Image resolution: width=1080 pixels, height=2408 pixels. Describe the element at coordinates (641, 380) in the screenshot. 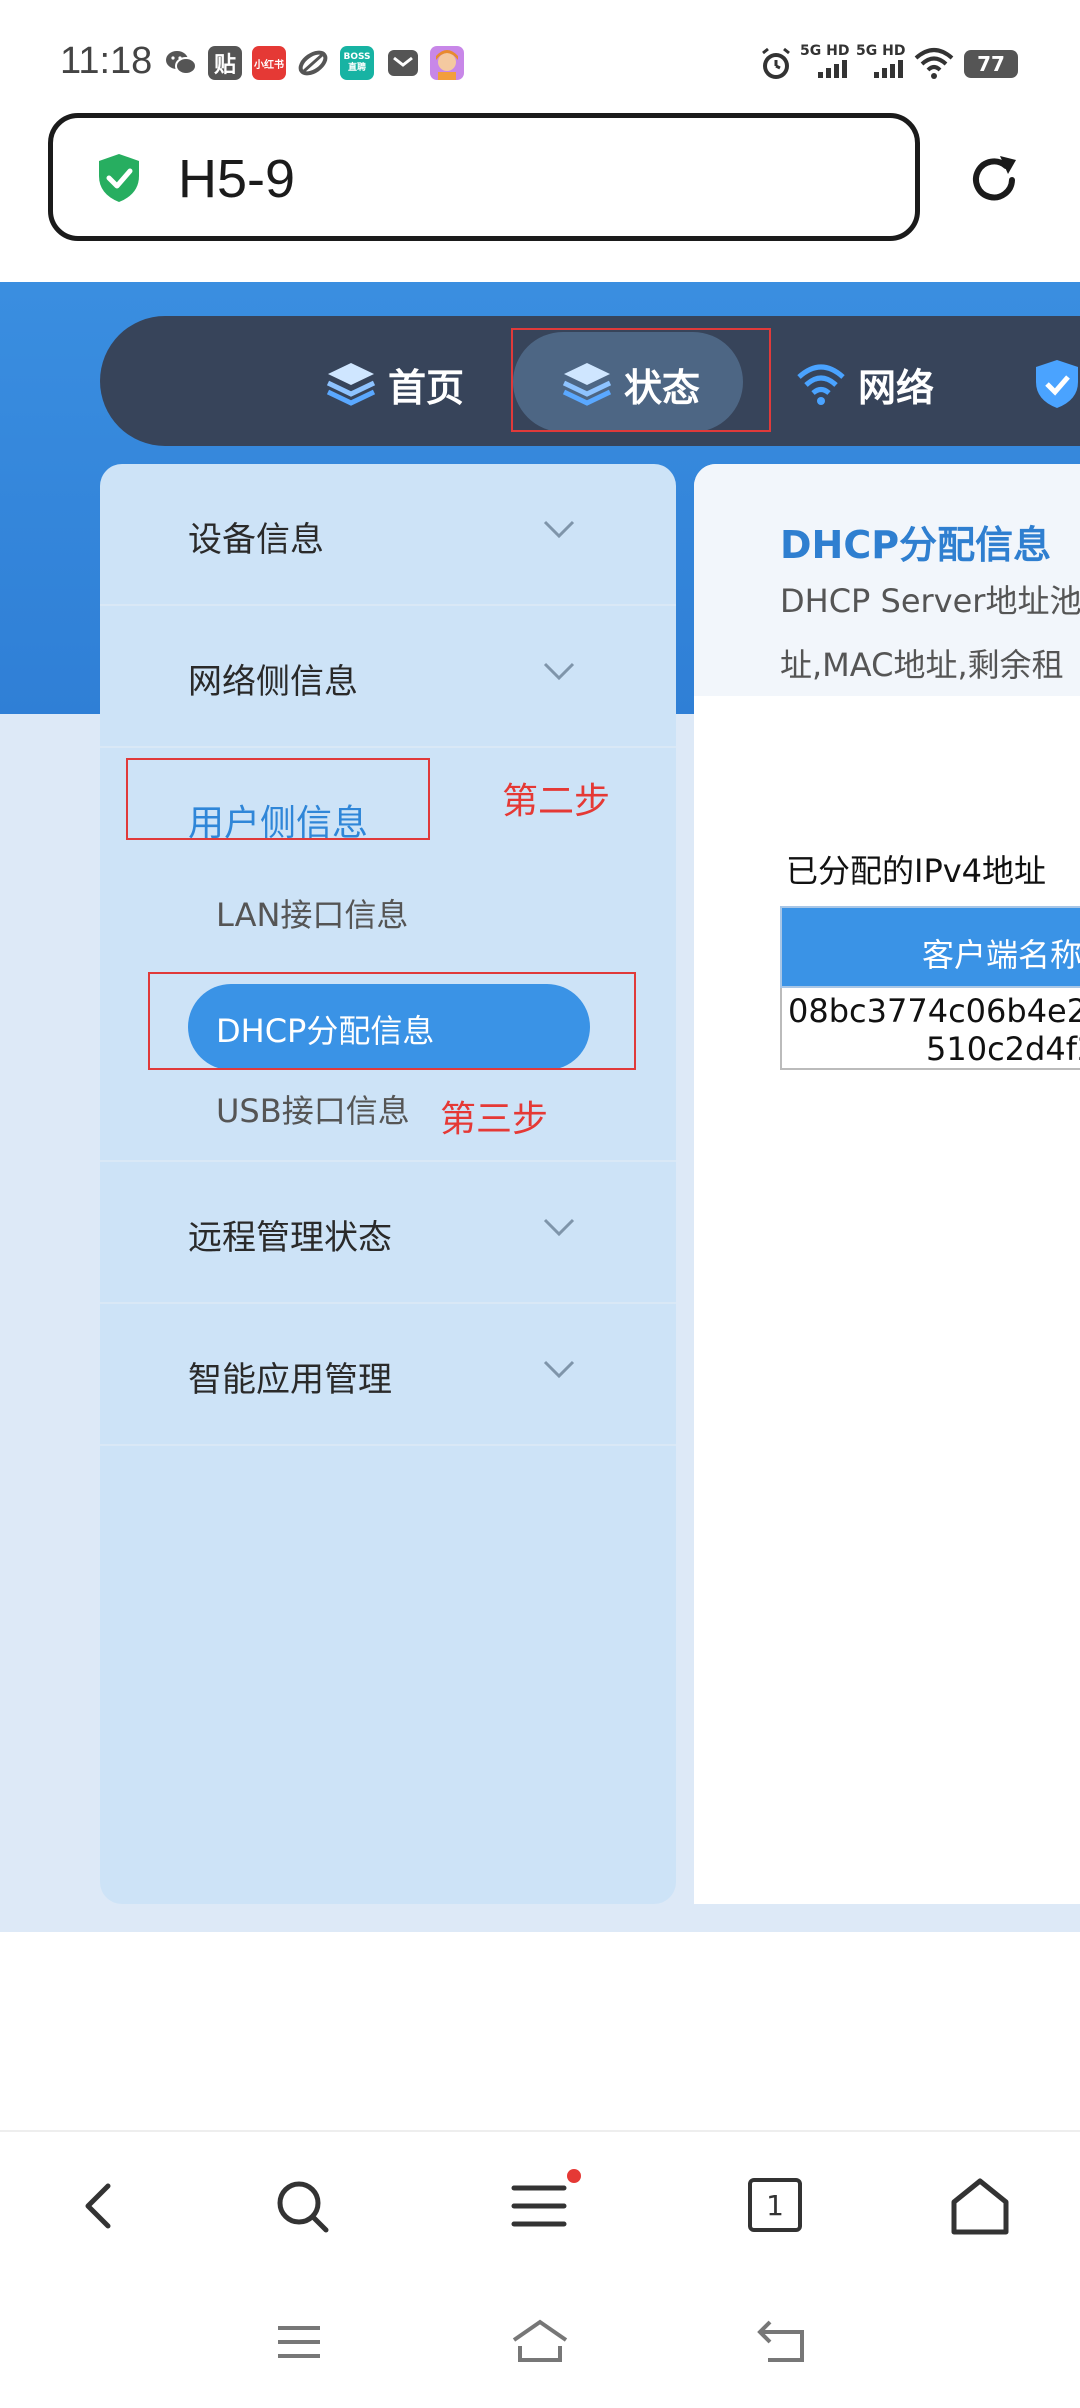

I see `annotation-box-step1` at that location.